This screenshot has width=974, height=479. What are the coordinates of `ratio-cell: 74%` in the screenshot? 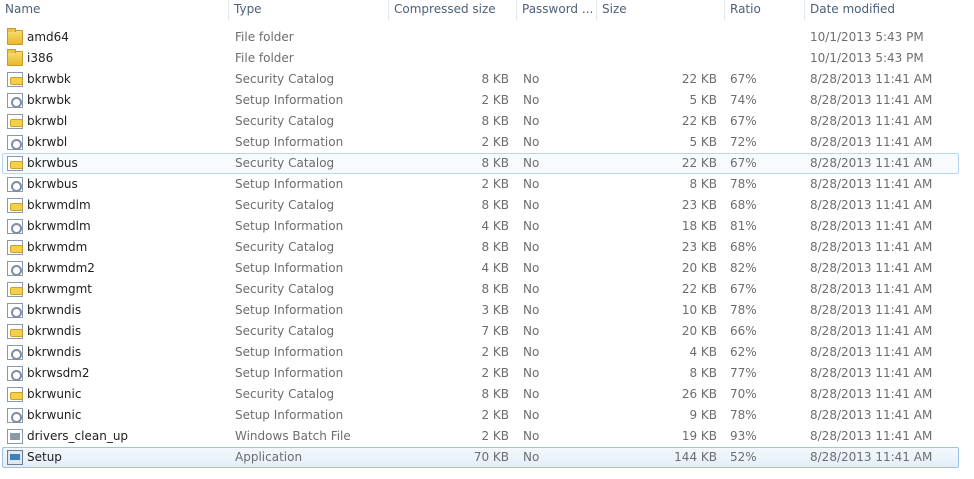 It's located at (743, 100).